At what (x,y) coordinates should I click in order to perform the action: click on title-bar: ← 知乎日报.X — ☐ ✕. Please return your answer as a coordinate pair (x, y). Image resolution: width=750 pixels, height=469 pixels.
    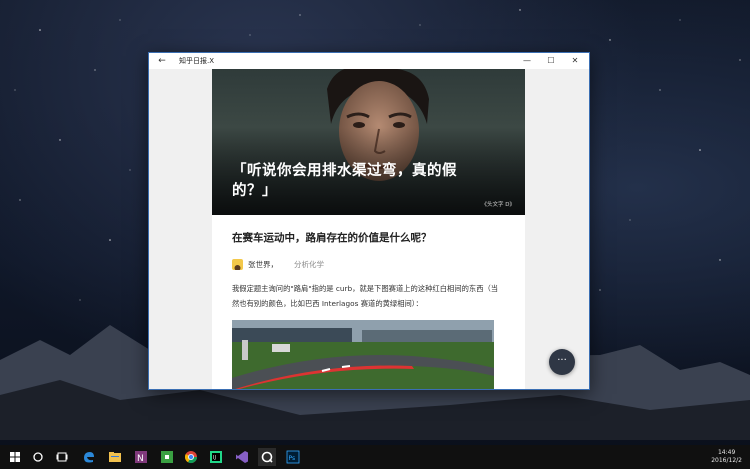
    Looking at the image, I should click on (369, 61).